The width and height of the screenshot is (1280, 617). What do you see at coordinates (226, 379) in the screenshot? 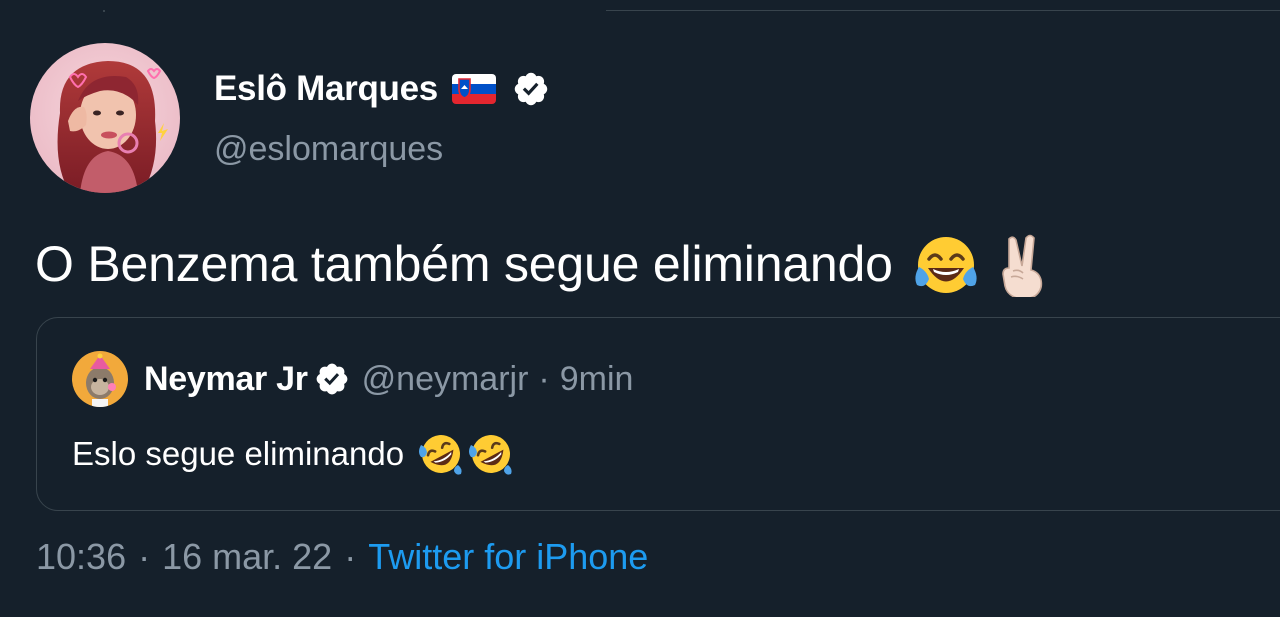
I see `quoted-author-display-name: Neymar Jr` at bounding box center [226, 379].